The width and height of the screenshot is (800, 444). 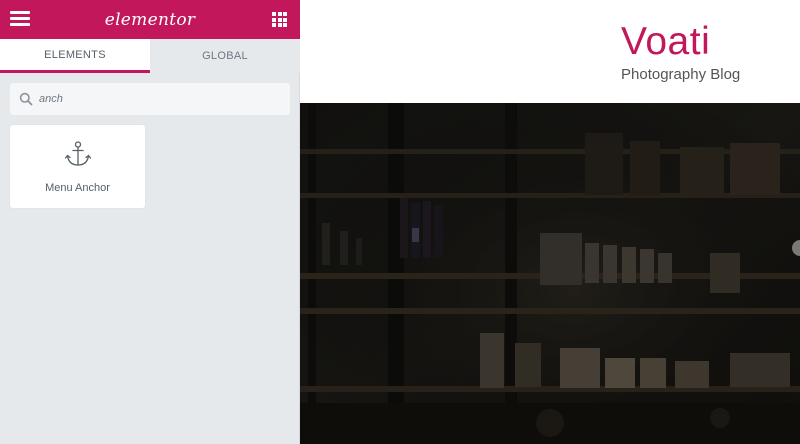 I want to click on panel-header: elementor, so click(x=150, y=19).